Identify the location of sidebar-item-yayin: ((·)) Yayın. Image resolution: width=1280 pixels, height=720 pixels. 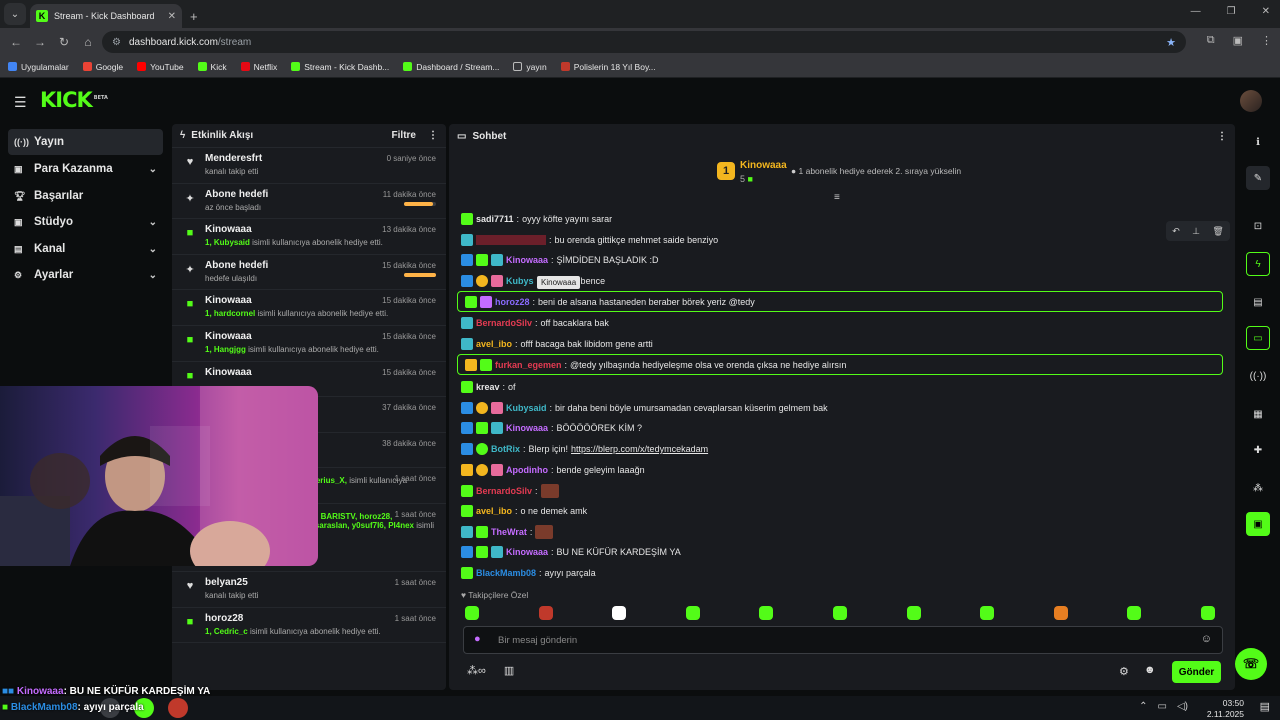
(85, 142).